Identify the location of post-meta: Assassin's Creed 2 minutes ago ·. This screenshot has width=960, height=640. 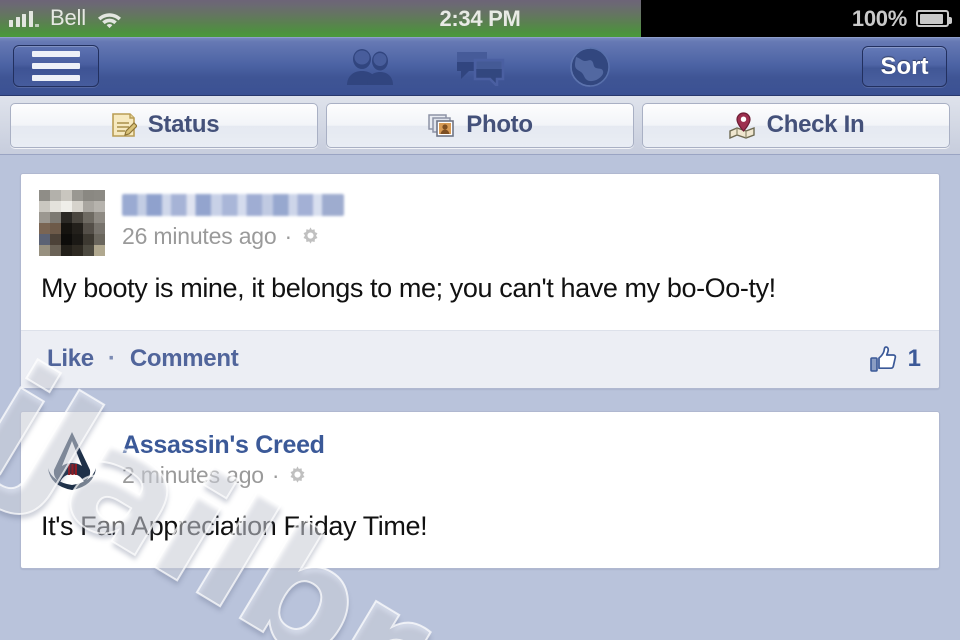
(521, 459).